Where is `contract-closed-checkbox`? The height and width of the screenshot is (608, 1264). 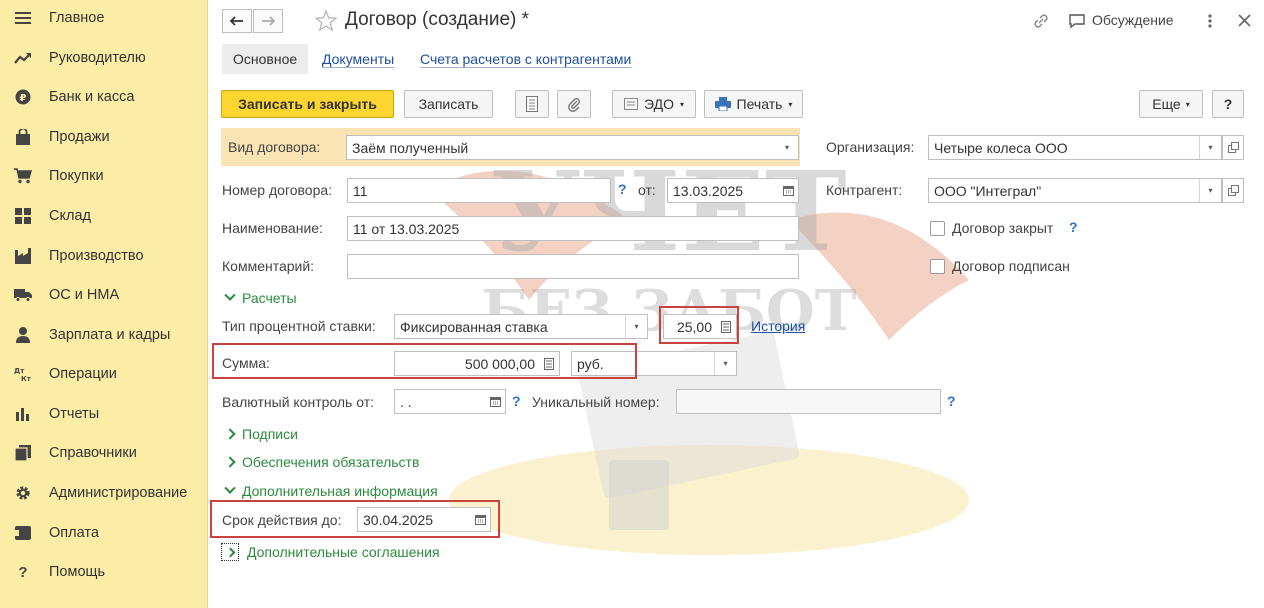 contract-closed-checkbox is located at coordinates (937, 228).